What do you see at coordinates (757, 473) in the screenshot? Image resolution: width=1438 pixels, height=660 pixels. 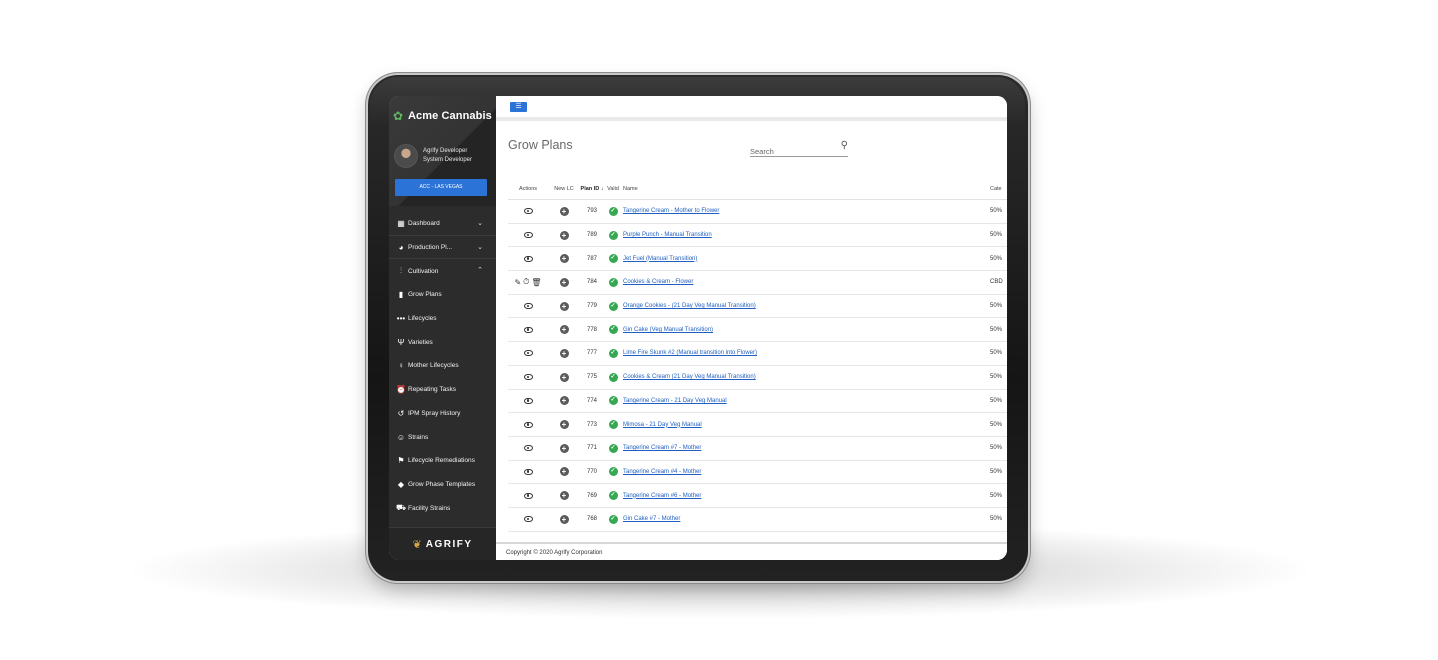 I see `table-row: + 770 ✓ Tangerine Cream #4 - Mother 50%` at bounding box center [757, 473].